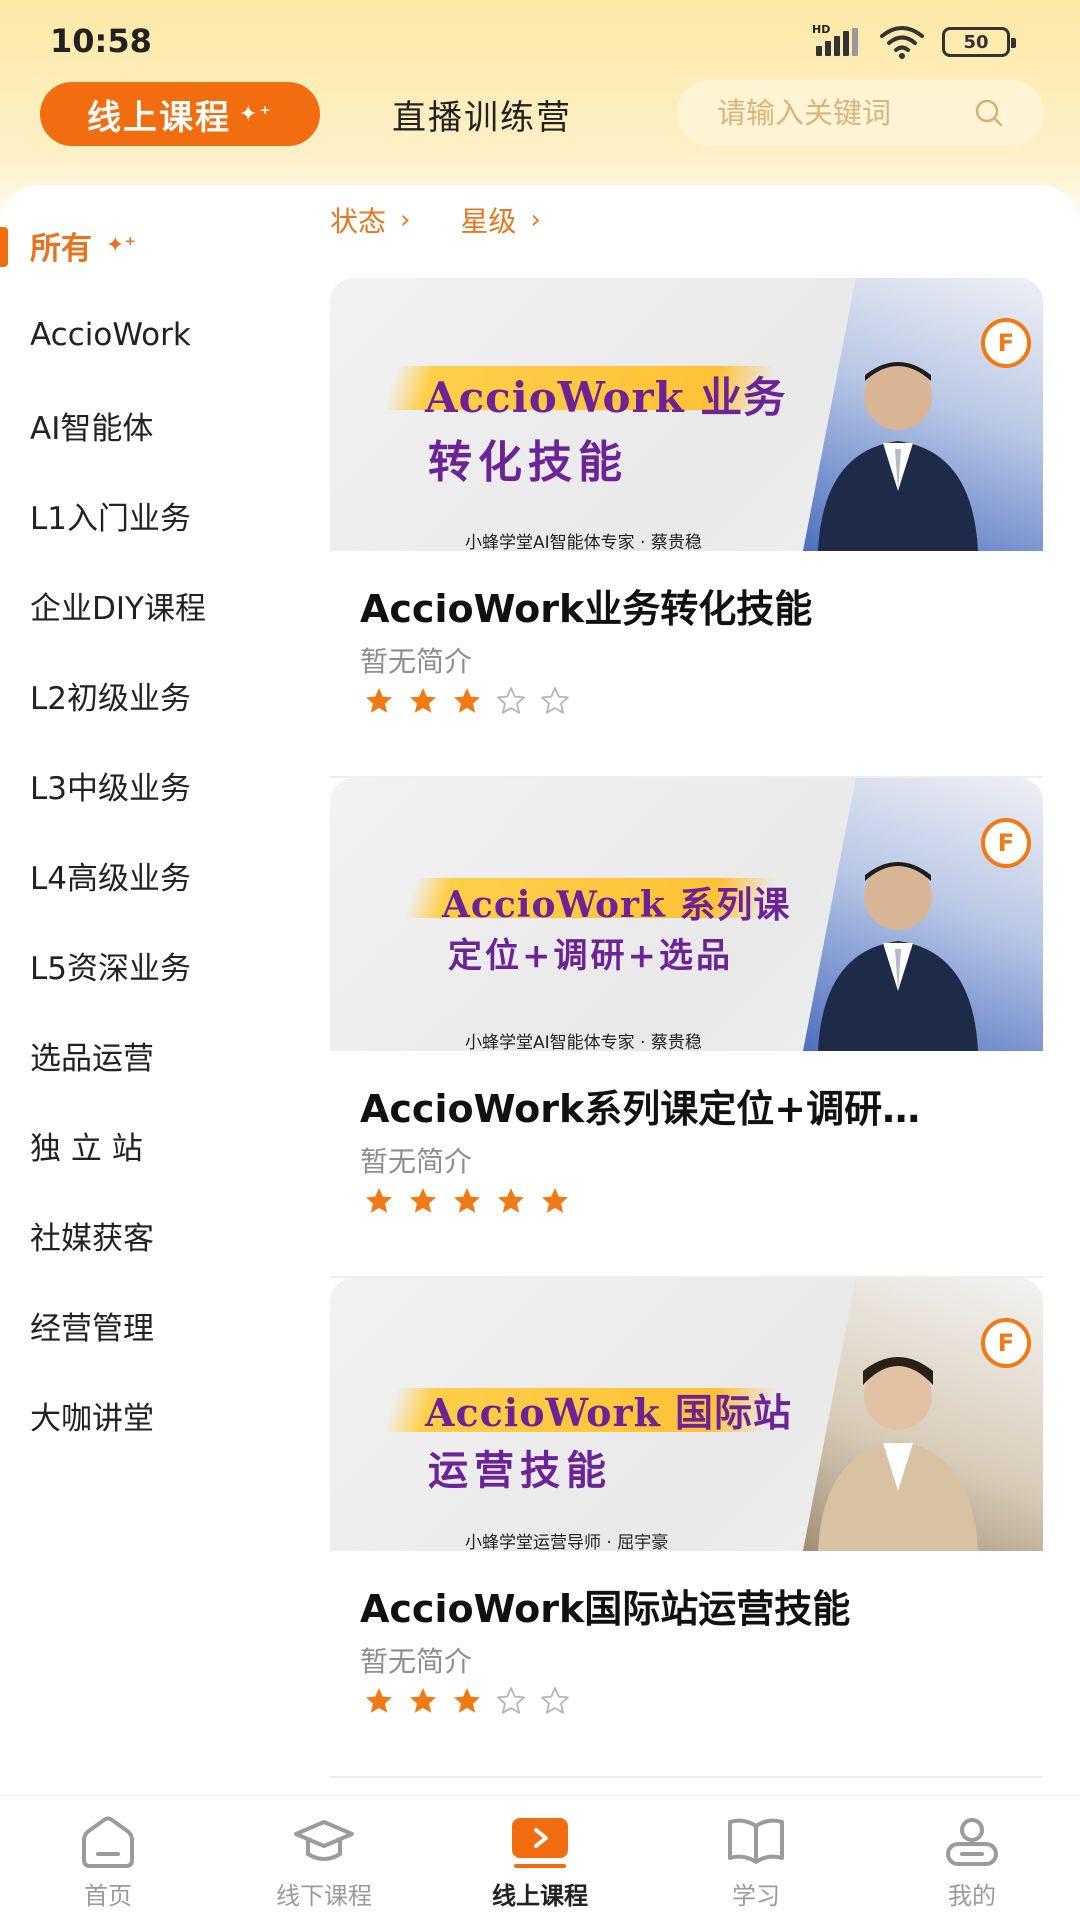 This screenshot has width=1080, height=1920. Describe the element at coordinates (150, 785) in the screenshot. I see `sidebar-item-l3: L3中级业务` at that location.